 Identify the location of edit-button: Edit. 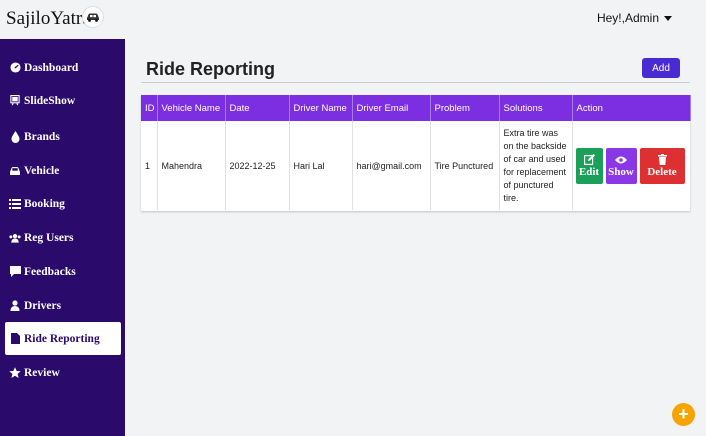
(589, 165).